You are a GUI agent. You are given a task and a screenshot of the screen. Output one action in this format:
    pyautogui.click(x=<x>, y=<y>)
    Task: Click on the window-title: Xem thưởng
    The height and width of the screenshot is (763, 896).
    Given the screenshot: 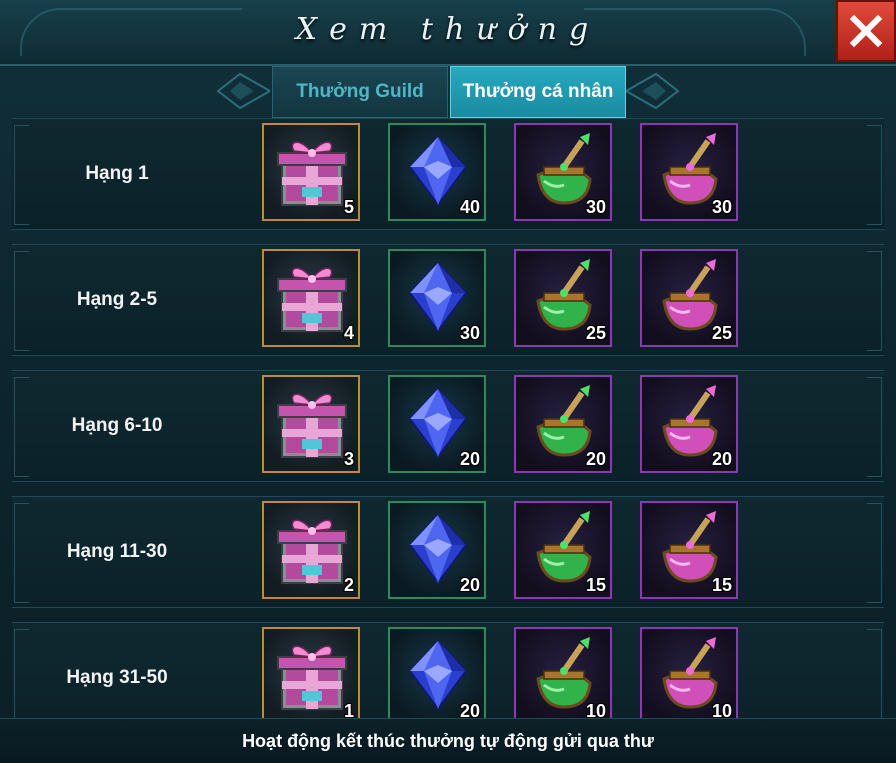 What is the action you would take?
    pyautogui.click(x=448, y=29)
    